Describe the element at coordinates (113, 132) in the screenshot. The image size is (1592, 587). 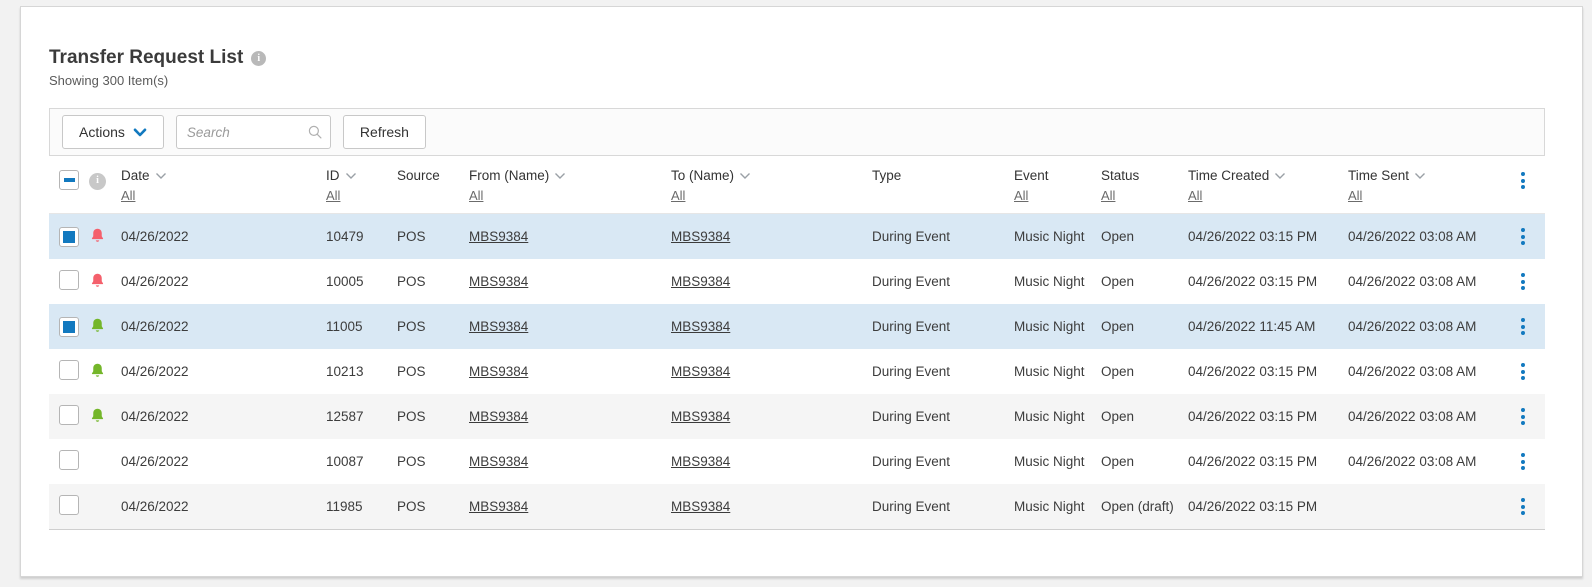
I see `actions-button: Actions` at that location.